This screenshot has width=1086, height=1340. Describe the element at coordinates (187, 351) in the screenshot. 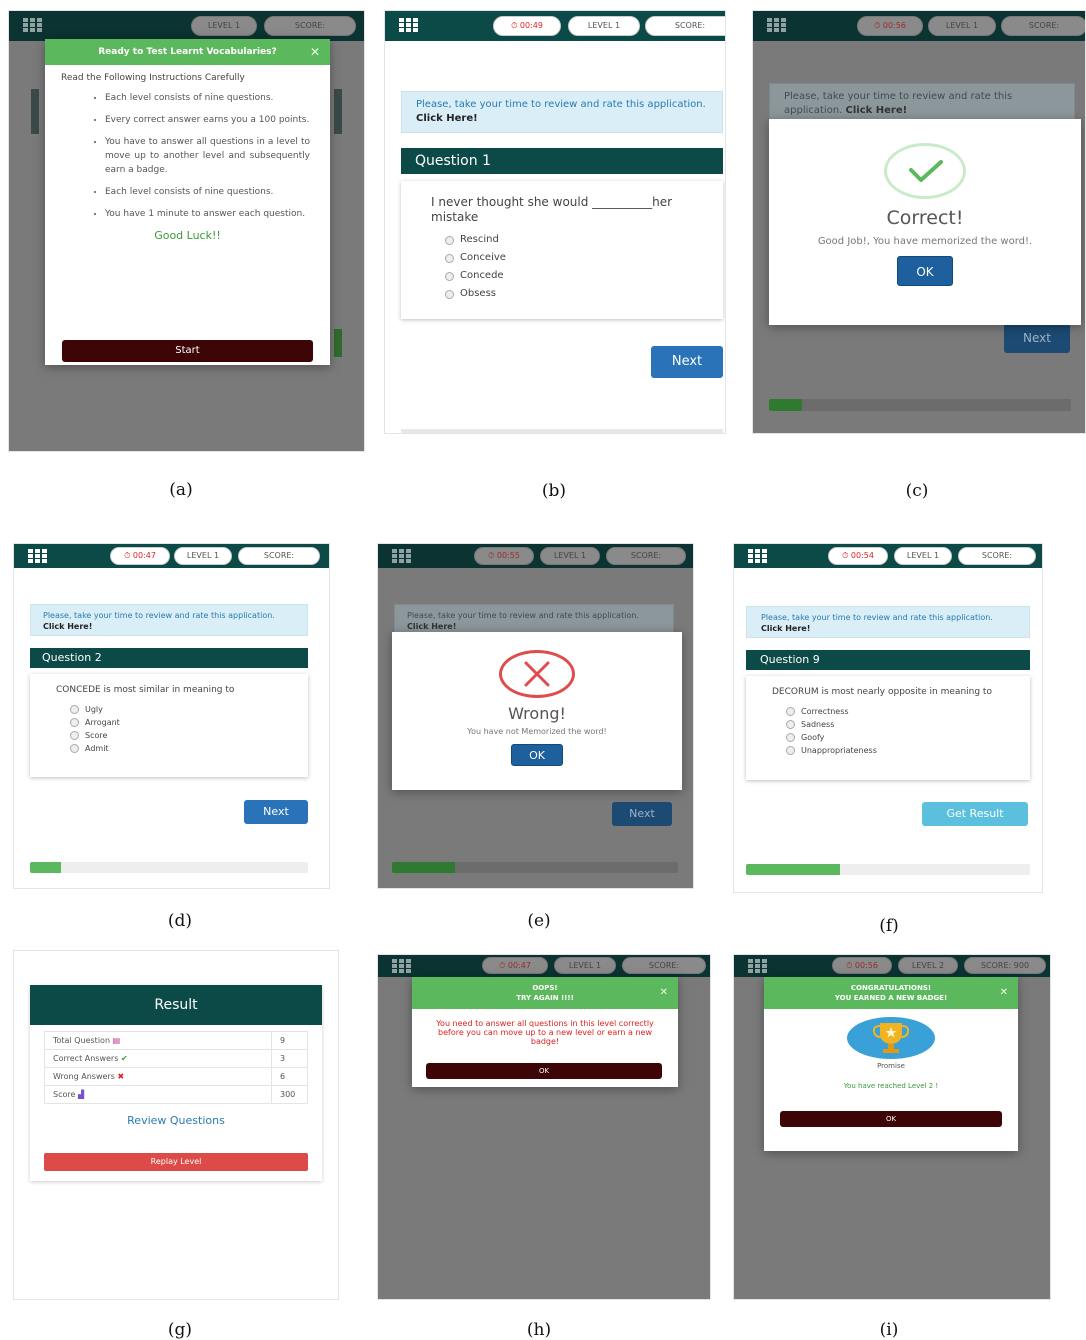

I see `start-button: Start` at that location.